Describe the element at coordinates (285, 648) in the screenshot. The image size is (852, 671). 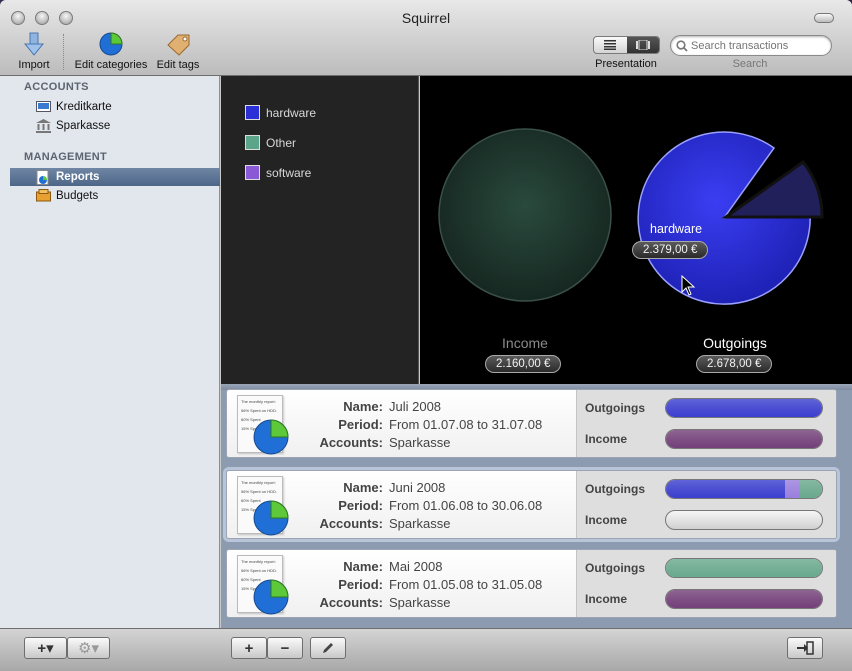
I see `remove-report-button: −` at that location.